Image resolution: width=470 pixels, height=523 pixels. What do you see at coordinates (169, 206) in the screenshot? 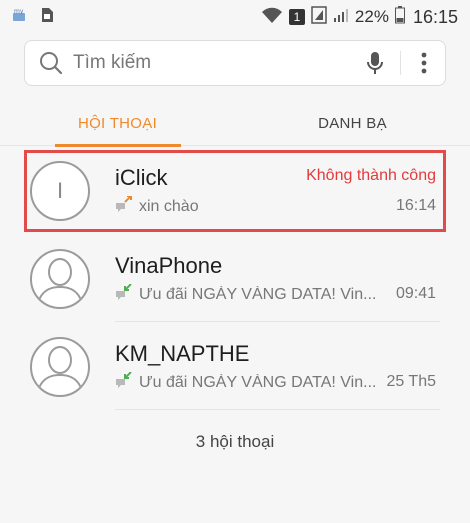
I see `preview-text: xin chào` at bounding box center [169, 206].